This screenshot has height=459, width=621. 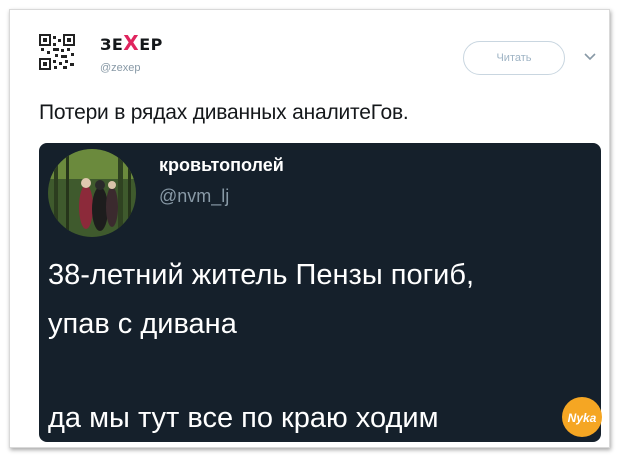 What do you see at coordinates (92, 193) in the screenshot?
I see `quoted-avatar` at bounding box center [92, 193].